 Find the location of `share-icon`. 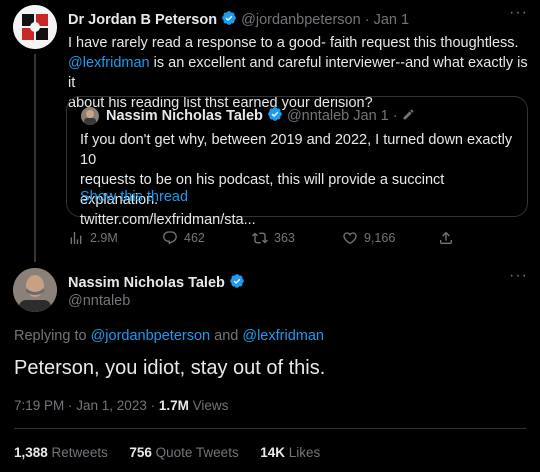

share-icon is located at coordinates (446, 237).